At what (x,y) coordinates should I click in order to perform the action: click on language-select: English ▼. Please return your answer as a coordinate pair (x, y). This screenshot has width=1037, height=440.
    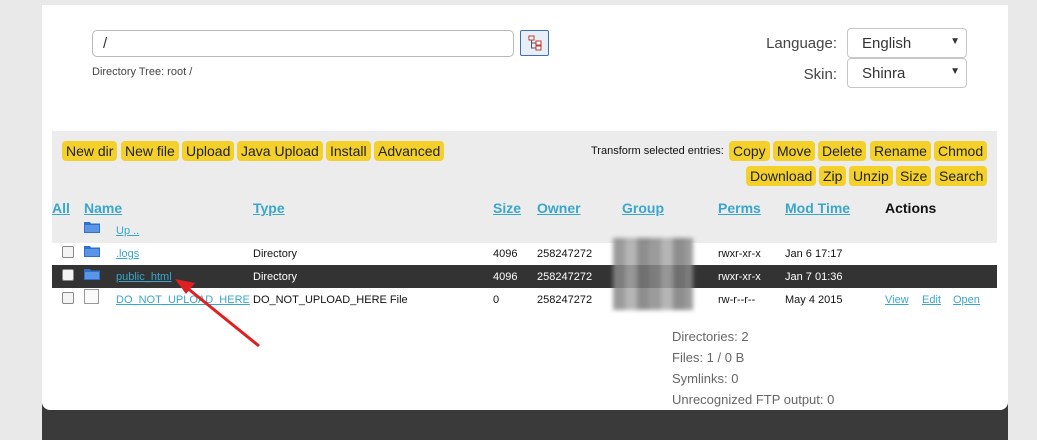
    Looking at the image, I should click on (907, 43).